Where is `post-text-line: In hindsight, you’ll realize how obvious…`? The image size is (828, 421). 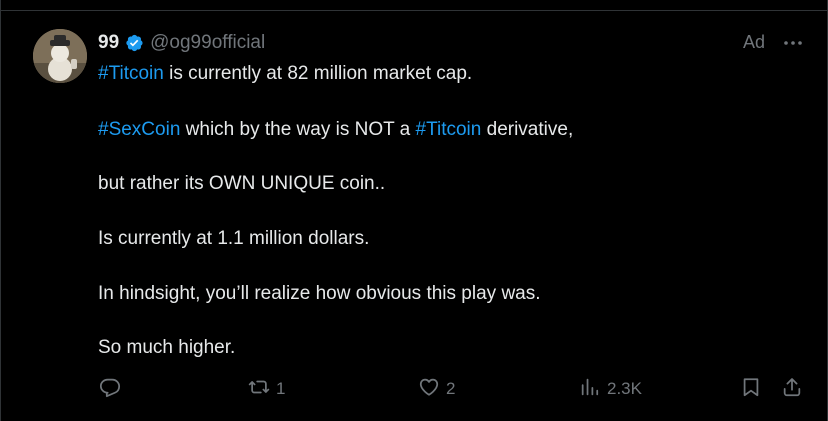
post-text-line: In hindsight, you’ll realize how obvious… is located at coordinates (319, 294).